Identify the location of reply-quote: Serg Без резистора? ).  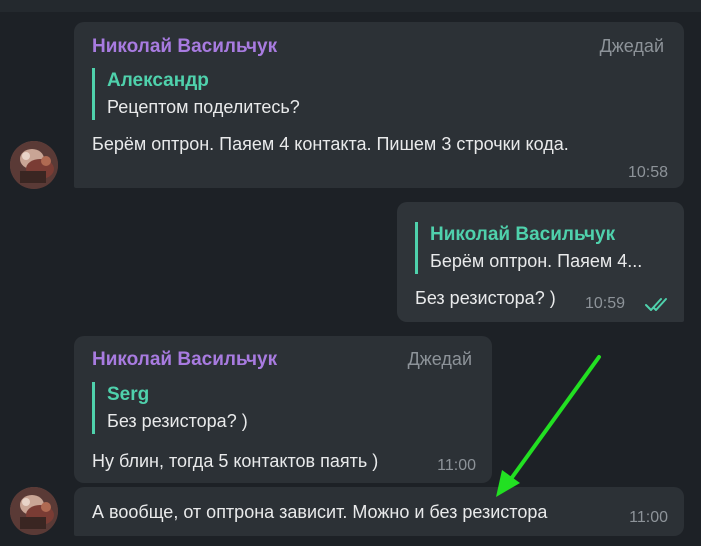
(170, 408).